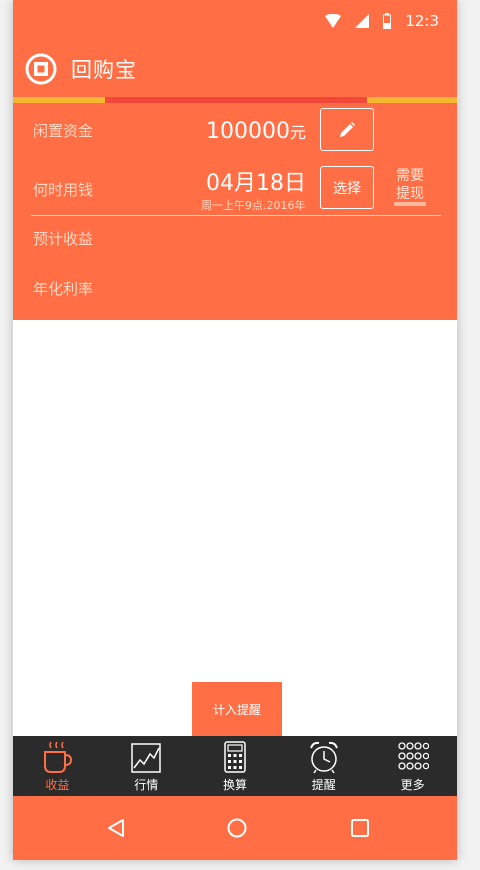  I want to click on tab-reminder-label: 提醒, so click(323, 785).